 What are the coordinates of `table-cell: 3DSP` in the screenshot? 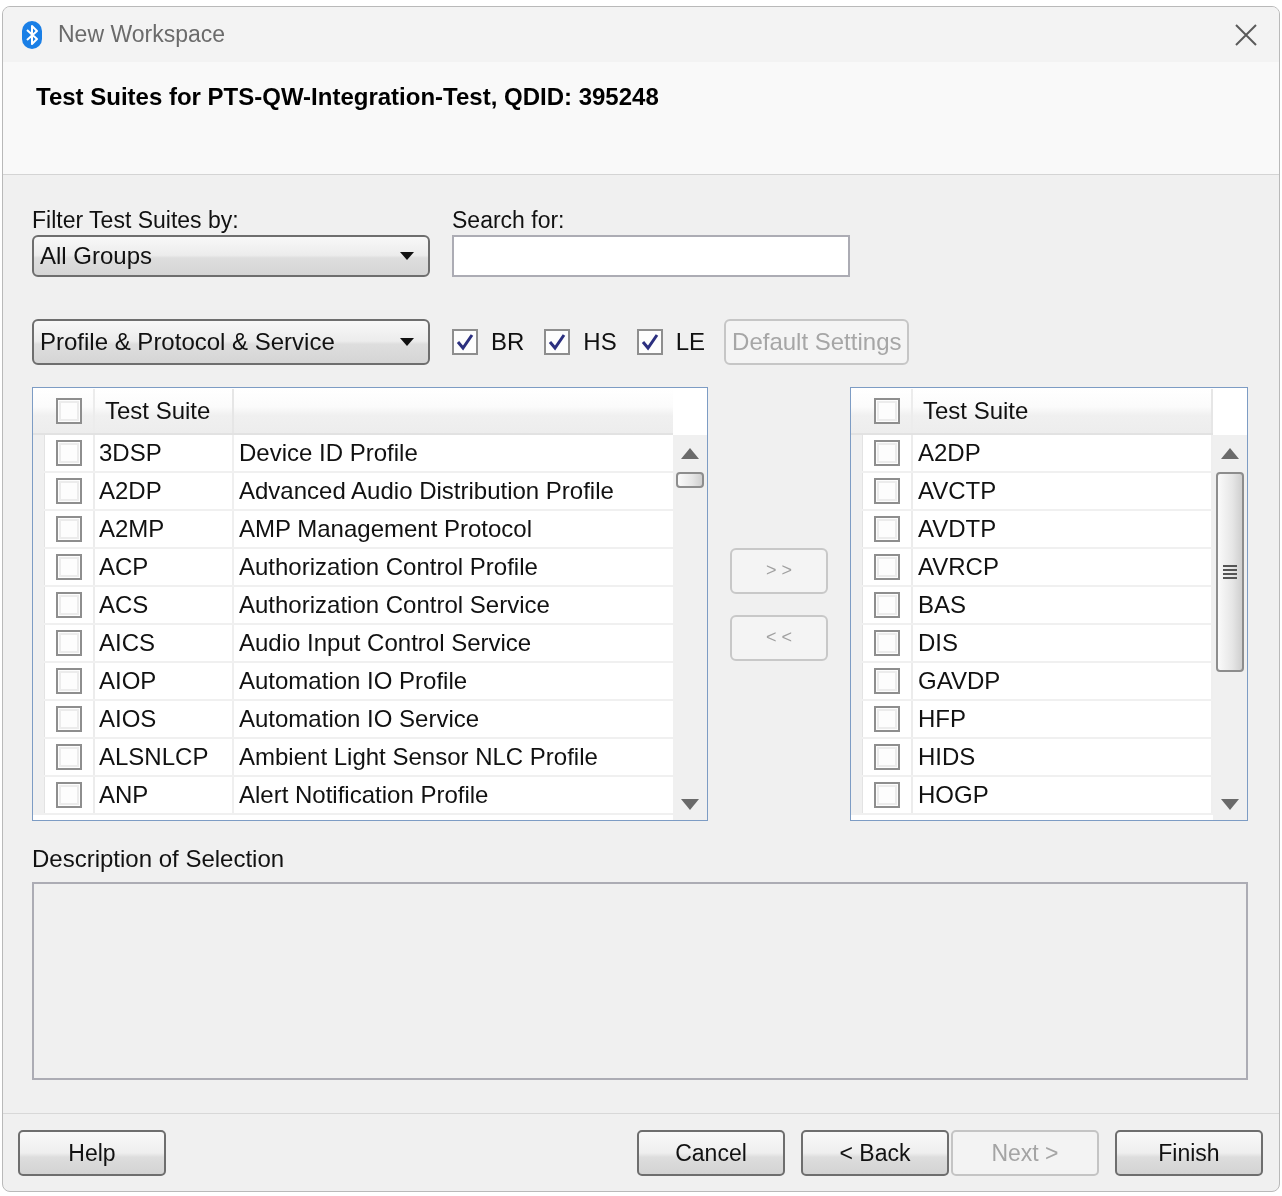 It's located at (164, 453).